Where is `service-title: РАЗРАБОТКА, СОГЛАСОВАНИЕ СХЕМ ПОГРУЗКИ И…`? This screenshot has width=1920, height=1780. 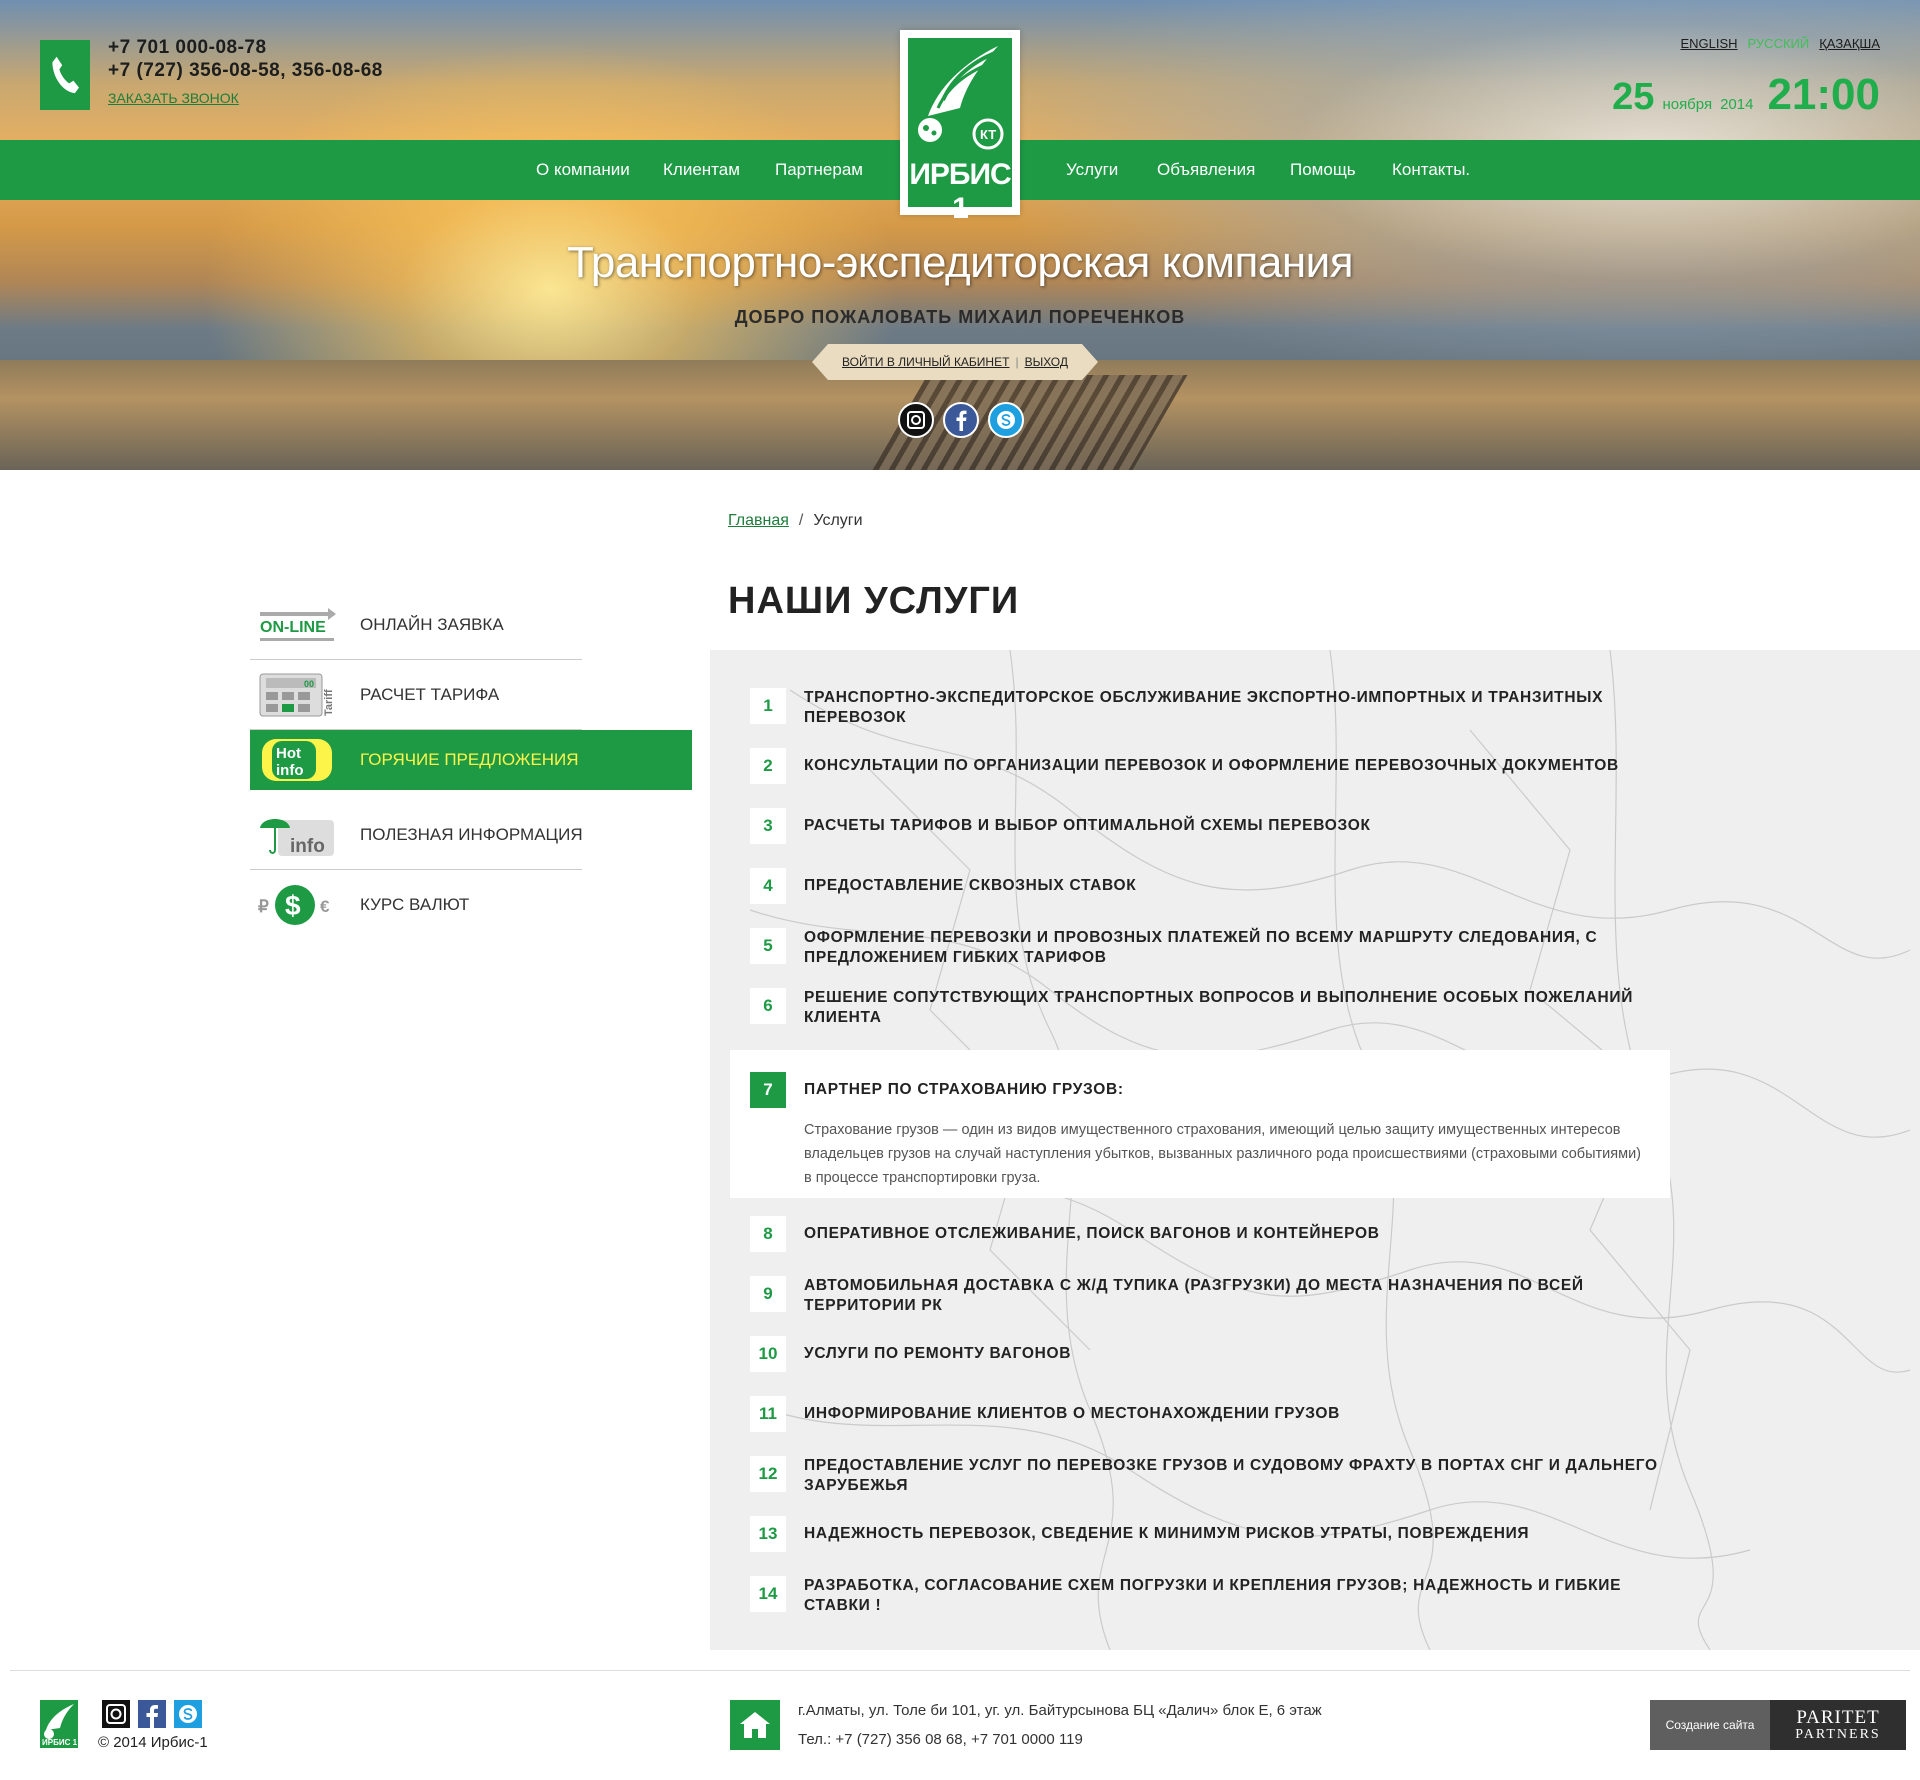
service-title: РАЗРАБОТКА, СОГЛАСОВАНИЕ СХЕМ ПОГРУЗКИ И… is located at coordinates (1213, 1595).